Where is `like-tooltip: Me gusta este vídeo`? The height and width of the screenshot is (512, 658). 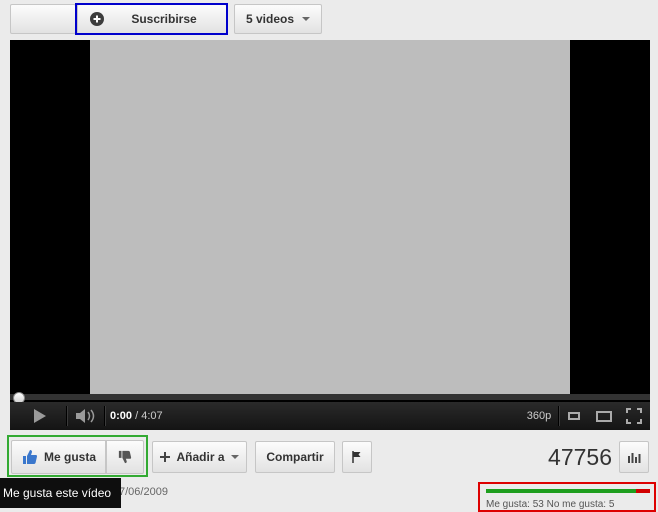
like-tooltip: Me gusta este vídeo is located at coordinates (60, 493).